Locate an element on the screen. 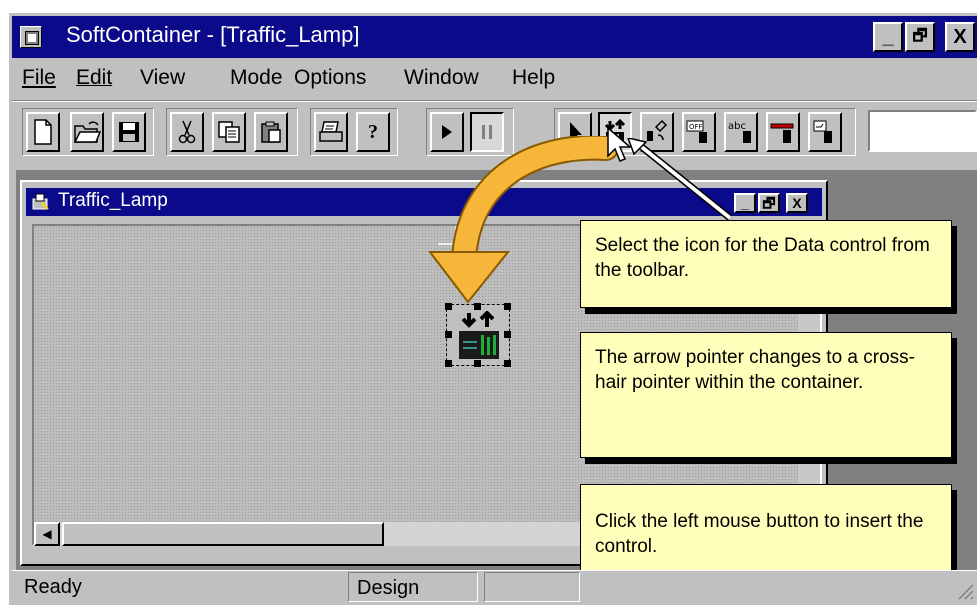 This screenshot has width=977, height=605. menu-options: Options is located at coordinates (330, 78).